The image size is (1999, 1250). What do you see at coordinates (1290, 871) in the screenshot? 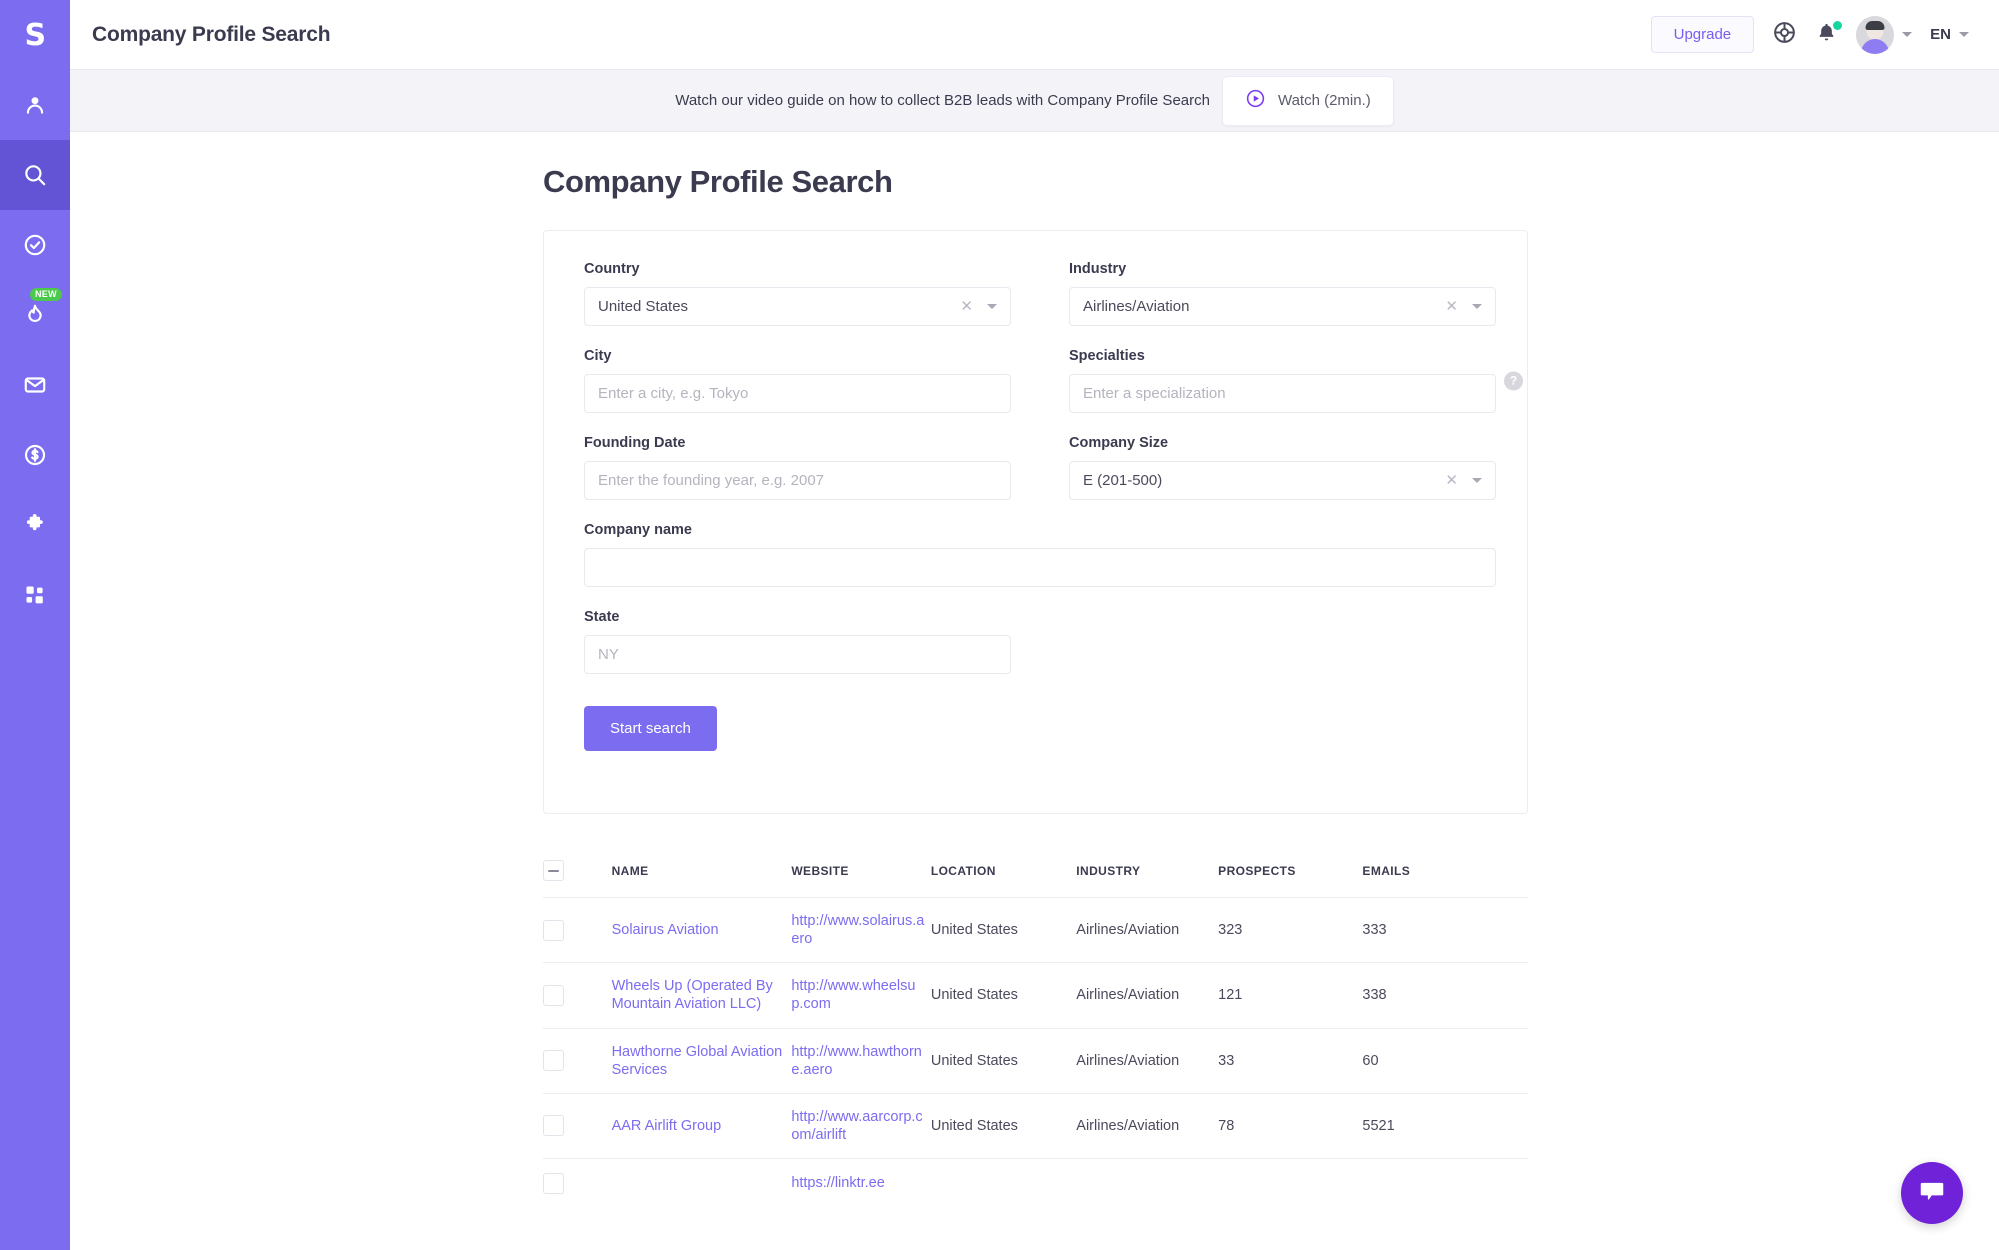
I see `header-prospects: PROSPECTS` at bounding box center [1290, 871].